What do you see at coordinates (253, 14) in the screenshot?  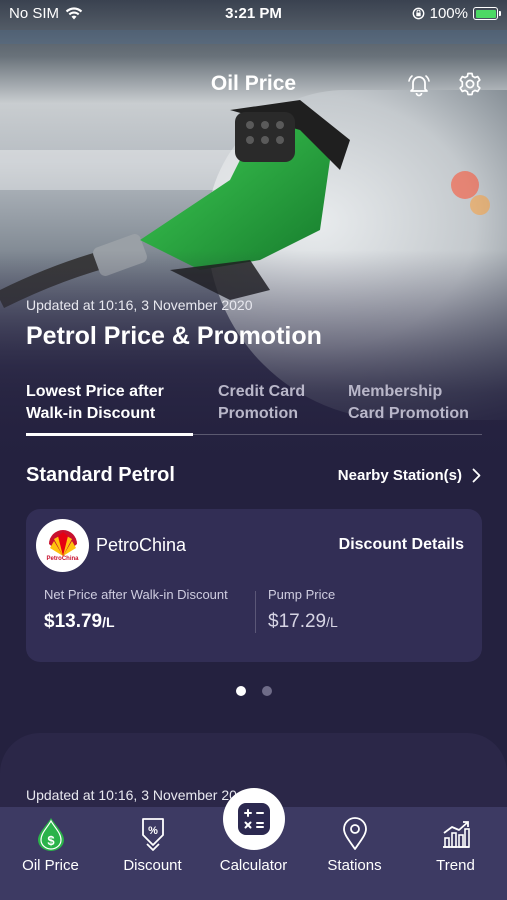 I see `status-bar: No SIM 3:21 PM 100%` at bounding box center [253, 14].